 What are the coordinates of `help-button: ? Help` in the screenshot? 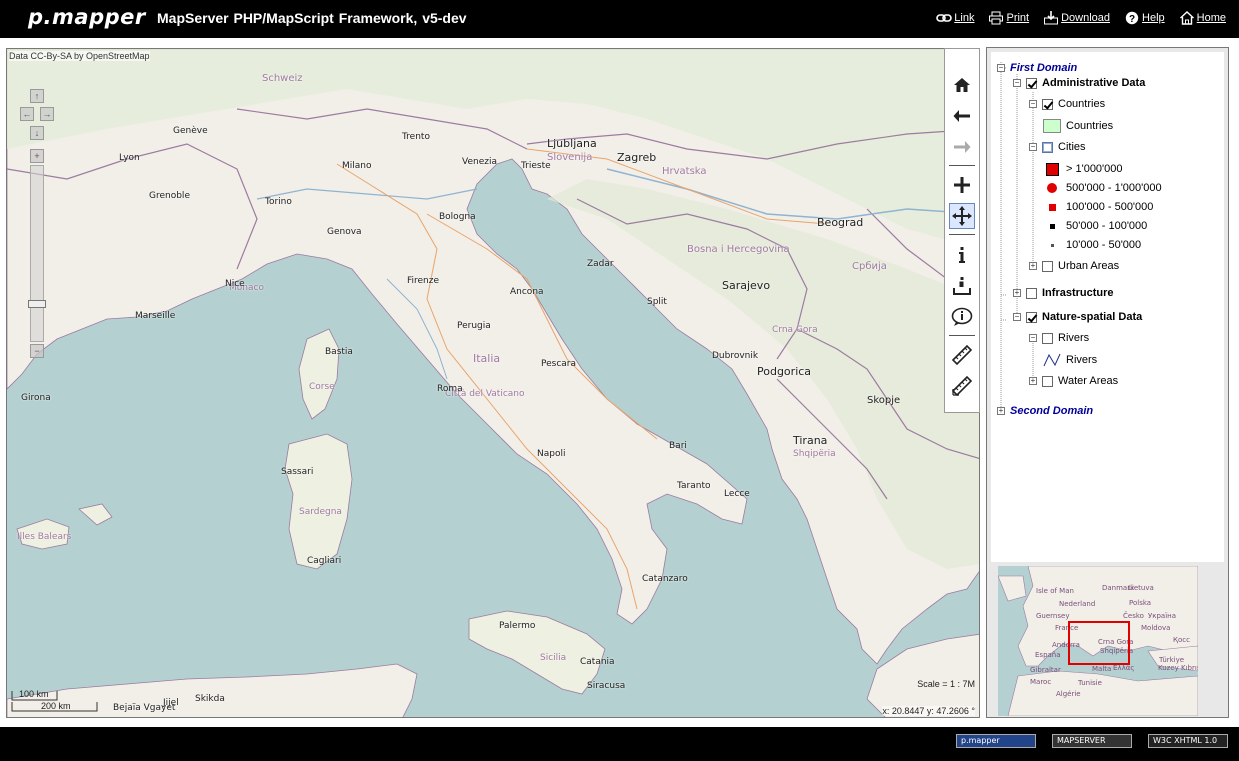 It's located at (1144, 18).